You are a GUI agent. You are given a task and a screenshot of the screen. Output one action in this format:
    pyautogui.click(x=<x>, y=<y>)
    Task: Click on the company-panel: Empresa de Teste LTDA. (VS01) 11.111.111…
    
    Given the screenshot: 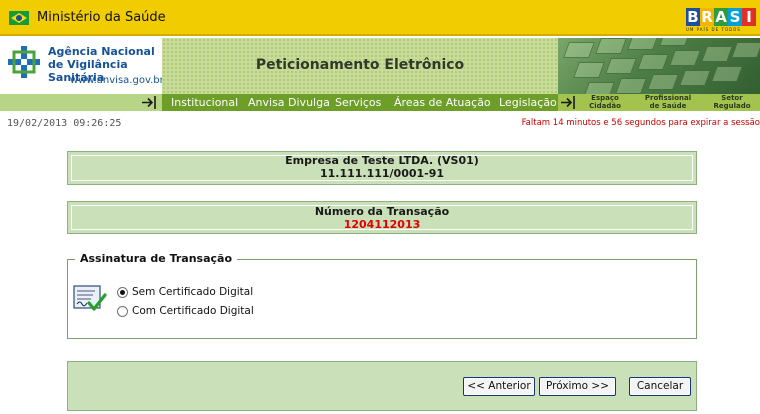 What is the action you would take?
    pyautogui.click(x=382, y=168)
    